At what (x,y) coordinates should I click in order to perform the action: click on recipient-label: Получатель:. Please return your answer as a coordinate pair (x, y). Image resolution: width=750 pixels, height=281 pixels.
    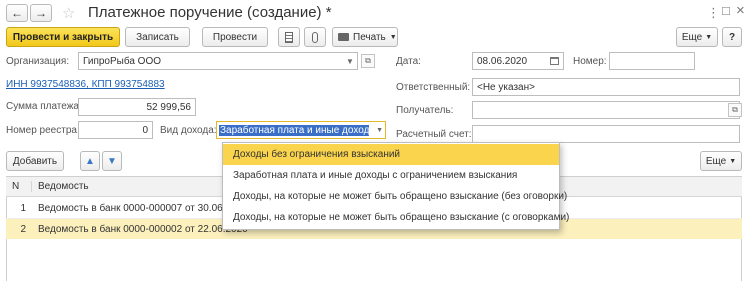
    Looking at the image, I should click on (425, 110).